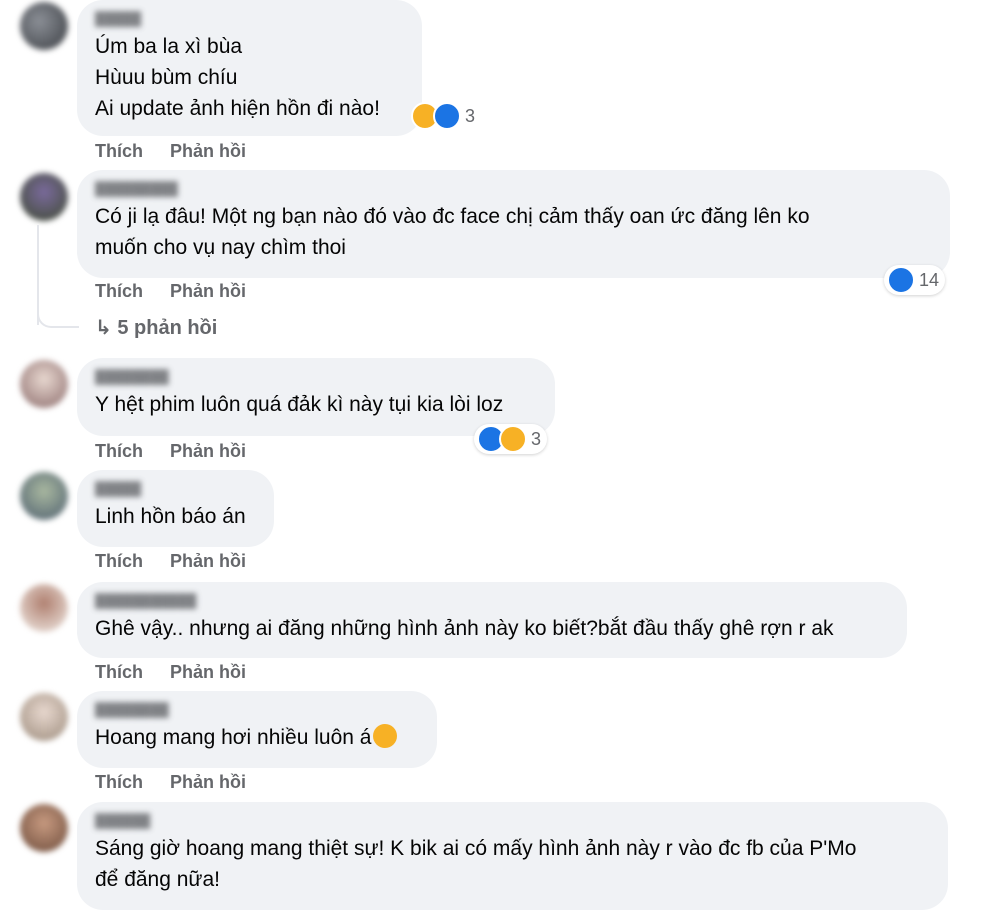 The width and height of the screenshot is (1000, 916). What do you see at coordinates (492, 601) in the screenshot?
I see `commenter-name: ███████████` at bounding box center [492, 601].